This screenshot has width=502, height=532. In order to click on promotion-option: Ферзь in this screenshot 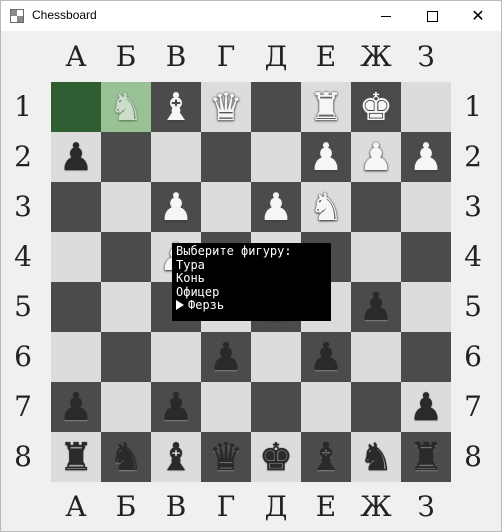, I will do `click(253, 305)`.